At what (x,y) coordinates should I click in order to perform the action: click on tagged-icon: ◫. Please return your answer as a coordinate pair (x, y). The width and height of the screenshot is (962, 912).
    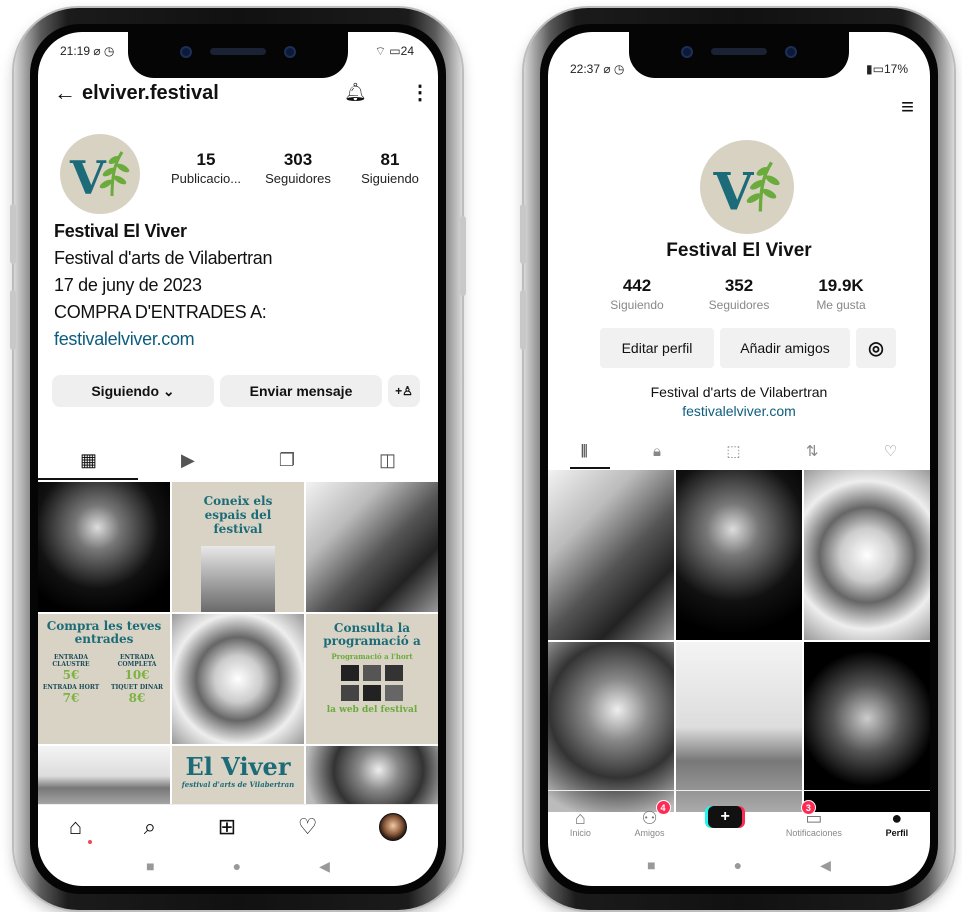
    Looking at the image, I should click on (387, 460).